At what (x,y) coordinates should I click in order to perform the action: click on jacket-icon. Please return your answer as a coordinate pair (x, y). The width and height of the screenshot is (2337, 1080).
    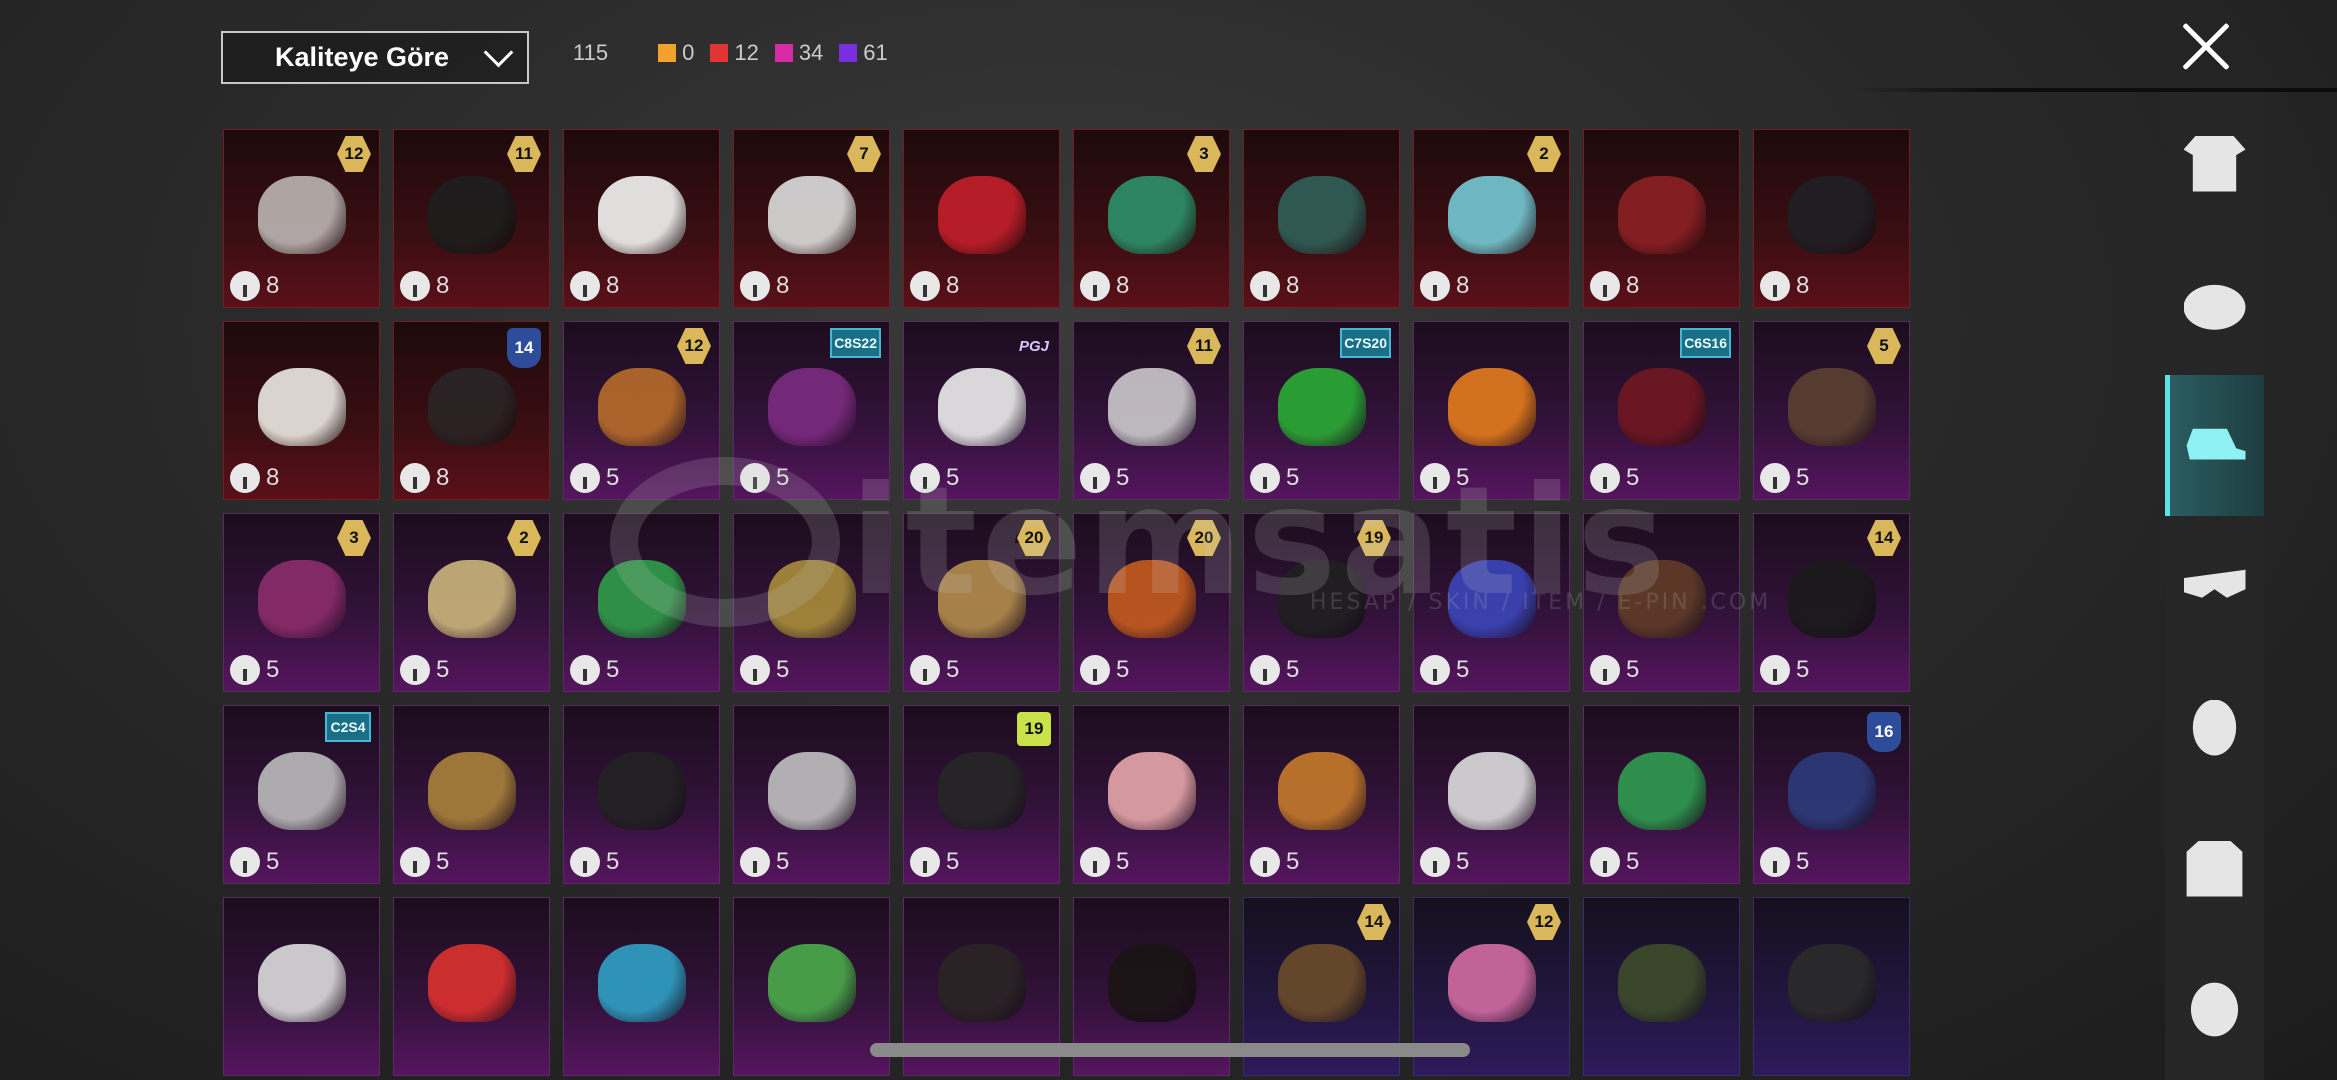
    Looking at the image, I should click on (2214, 868).